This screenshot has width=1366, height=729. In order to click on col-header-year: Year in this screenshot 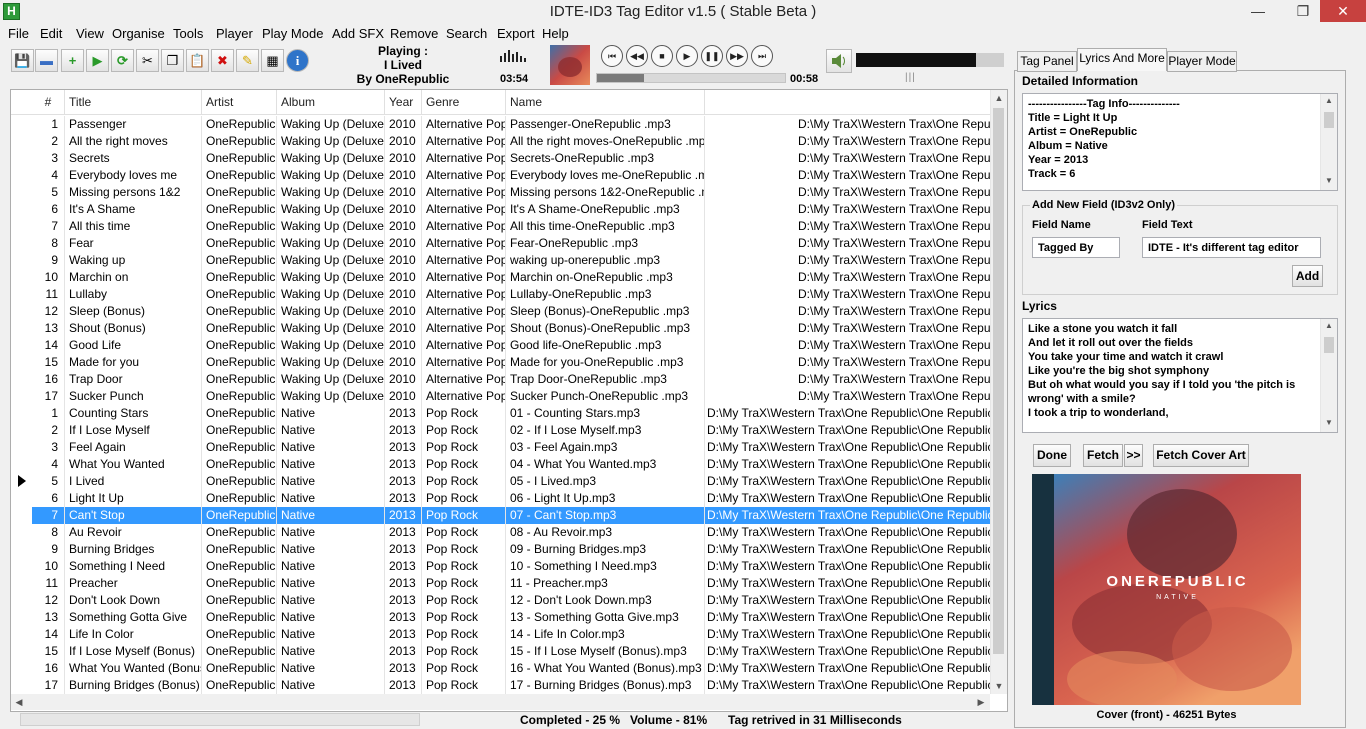, I will do `click(403, 102)`.